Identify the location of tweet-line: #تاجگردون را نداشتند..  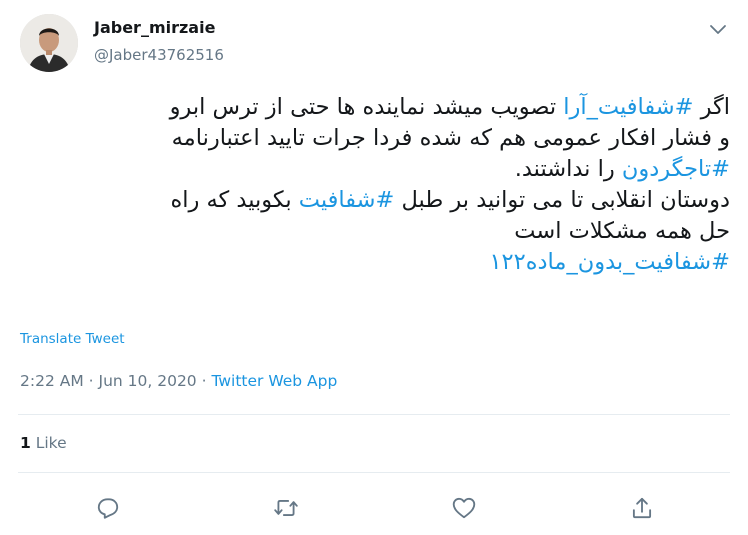
(374, 169).